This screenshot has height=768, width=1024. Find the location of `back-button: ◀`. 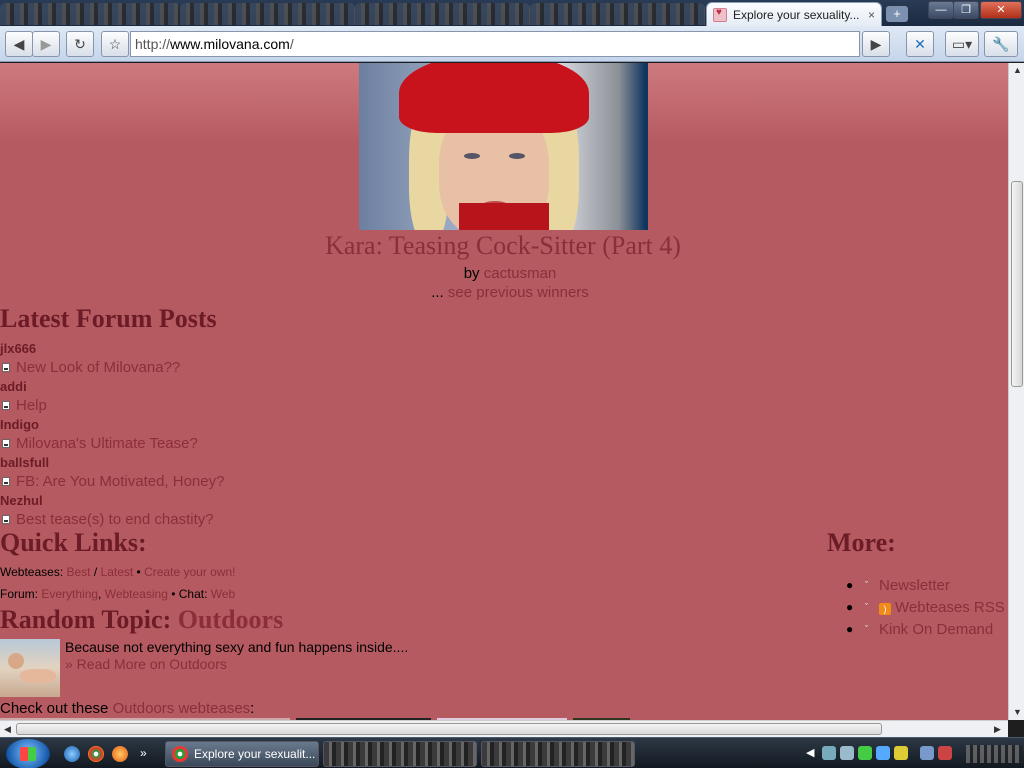

back-button: ◀ is located at coordinates (19, 44).